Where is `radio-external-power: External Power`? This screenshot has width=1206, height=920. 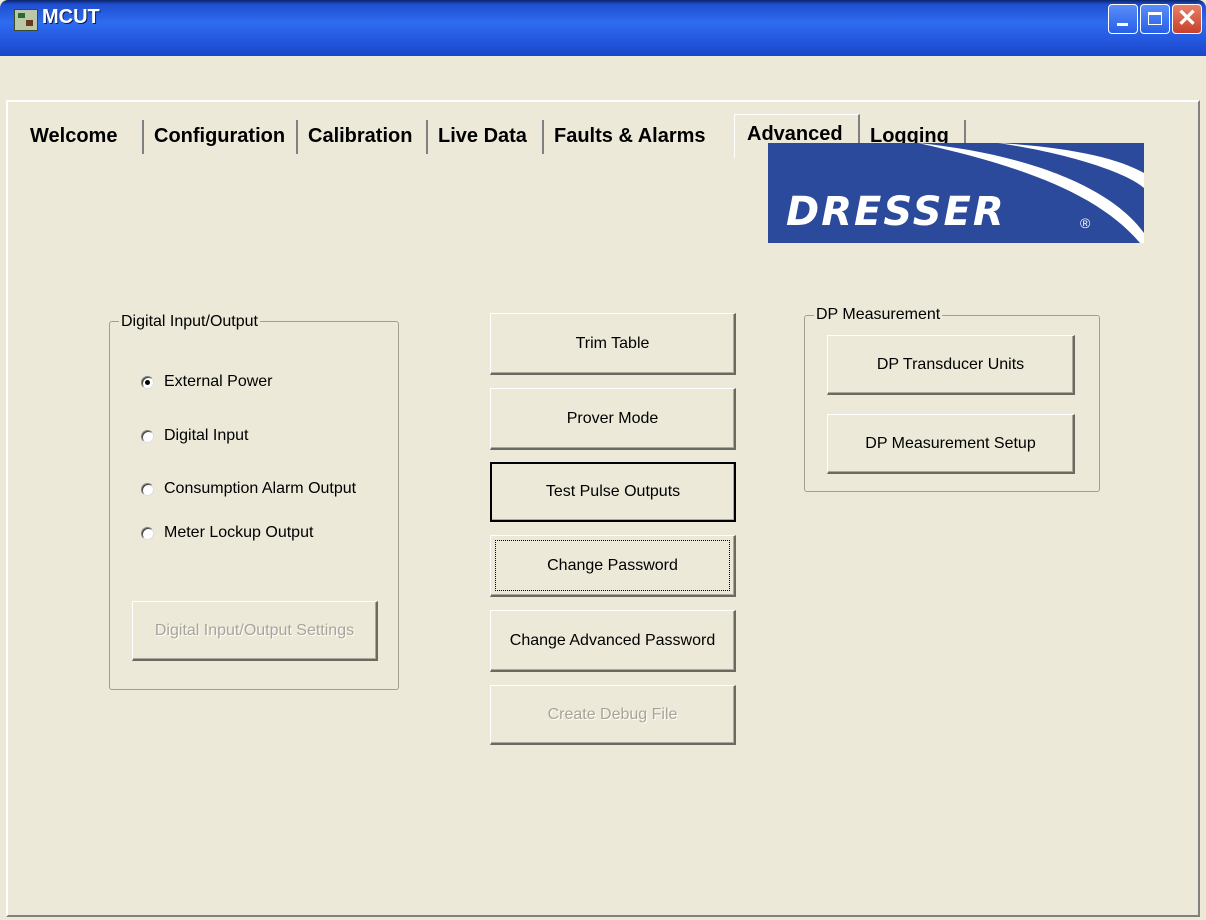
radio-external-power: External Power is located at coordinates (207, 382).